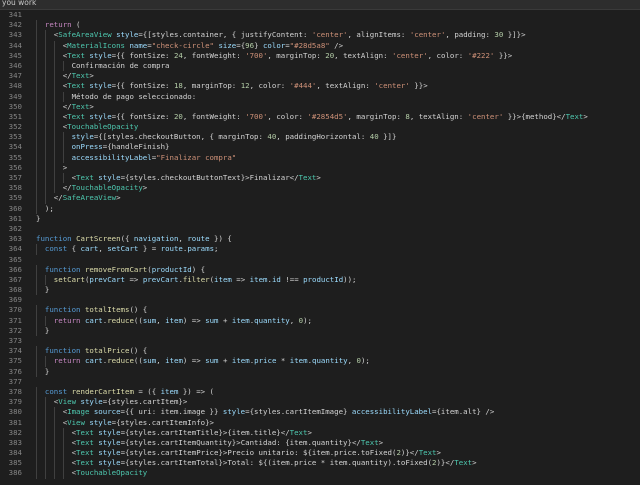 The height and width of the screenshot is (485, 640). I want to click on code-token: sum, so click(212, 361).